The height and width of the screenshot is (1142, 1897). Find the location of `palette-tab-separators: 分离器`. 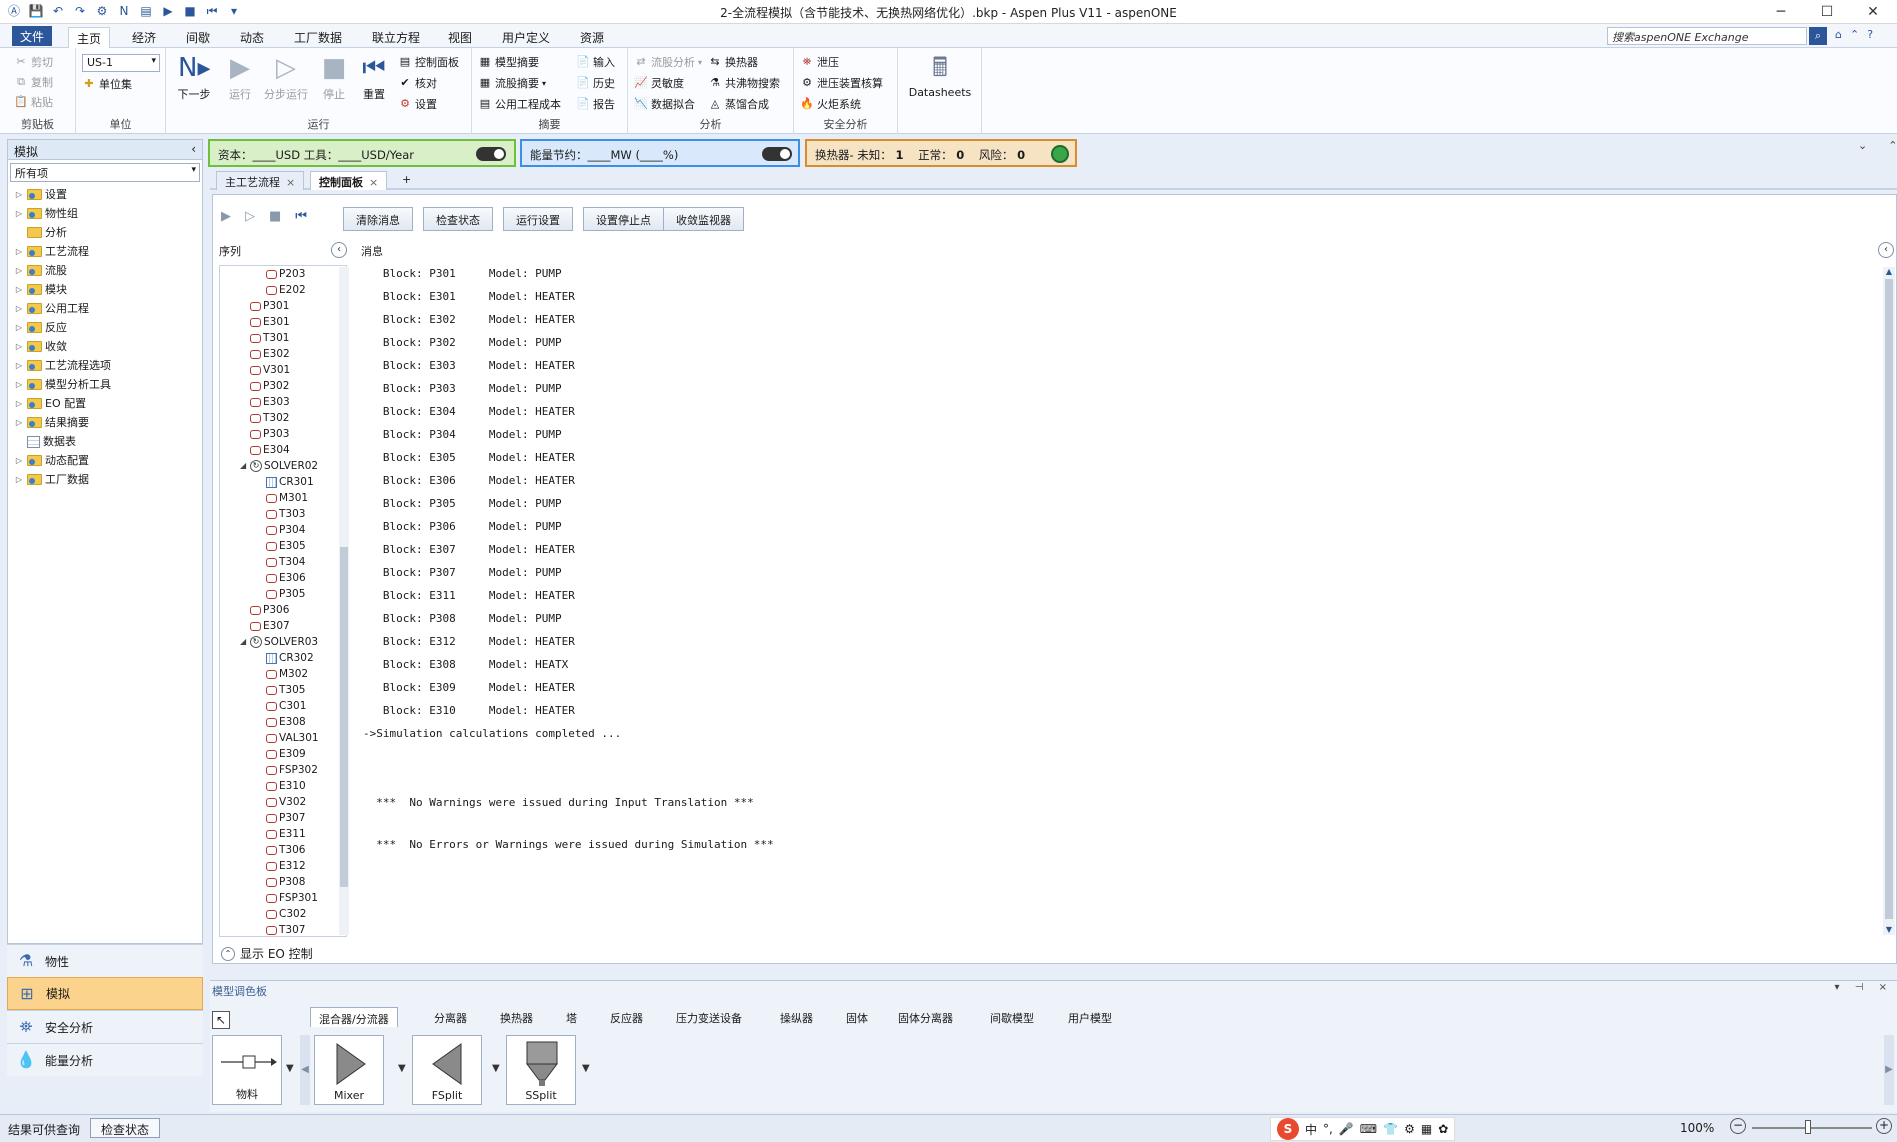

palette-tab-separators: 分离器 is located at coordinates (450, 1017).